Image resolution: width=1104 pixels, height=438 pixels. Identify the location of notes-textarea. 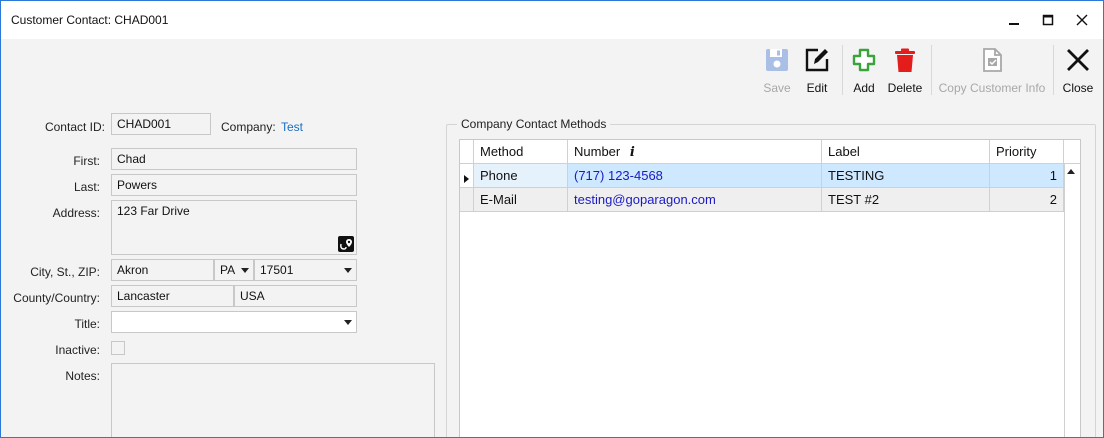
(273, 400).